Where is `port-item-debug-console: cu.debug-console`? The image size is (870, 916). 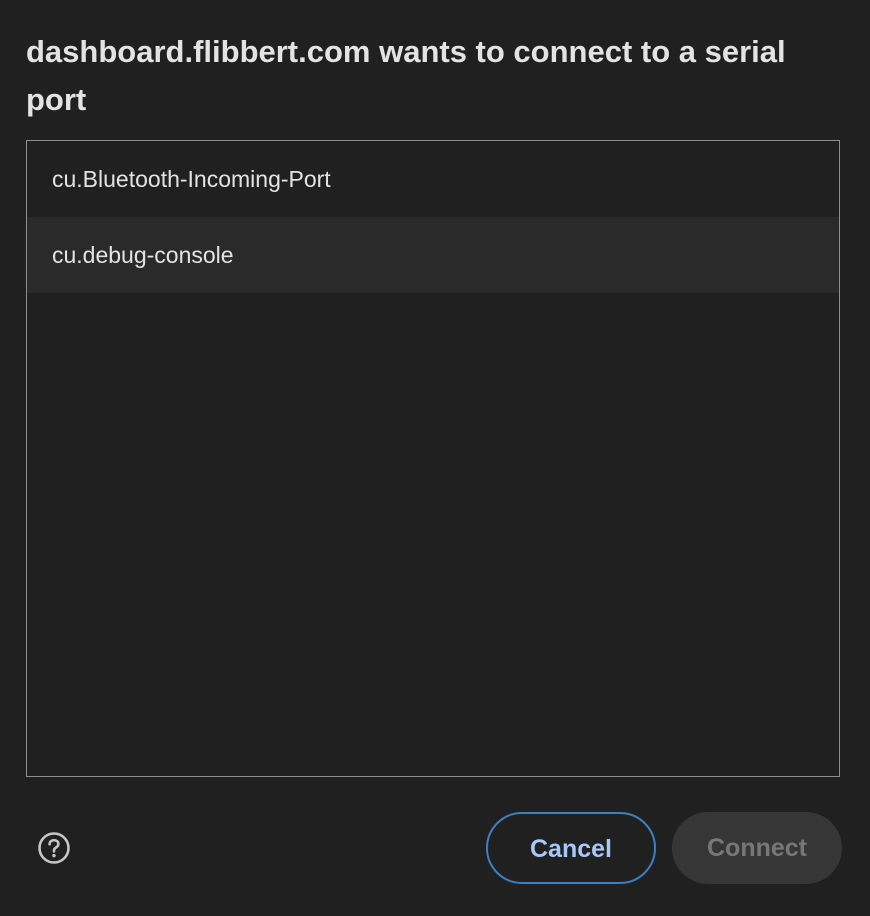
port-item-debug-console: cu.debug-console is located at coordinates (433, 255).